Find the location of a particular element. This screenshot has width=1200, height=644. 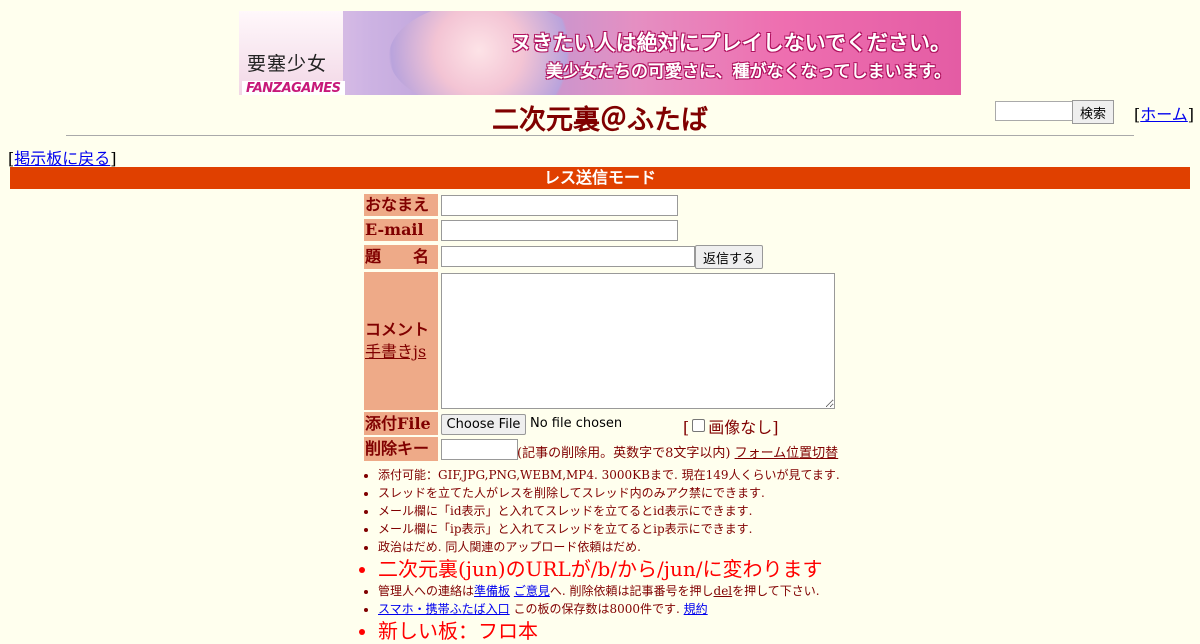

divider is located at coordinates (600, 135).